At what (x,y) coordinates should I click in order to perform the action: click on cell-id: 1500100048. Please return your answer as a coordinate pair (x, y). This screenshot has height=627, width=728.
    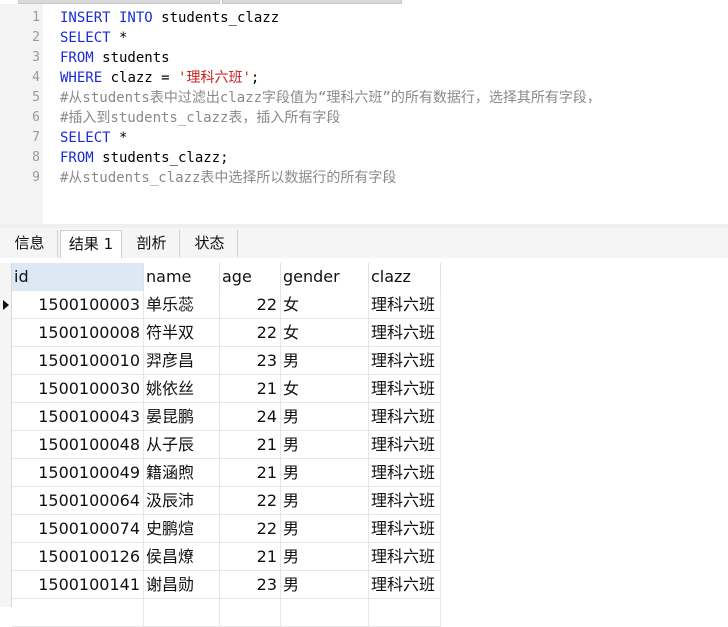
    Looking at the image, I should click on (78, 445).